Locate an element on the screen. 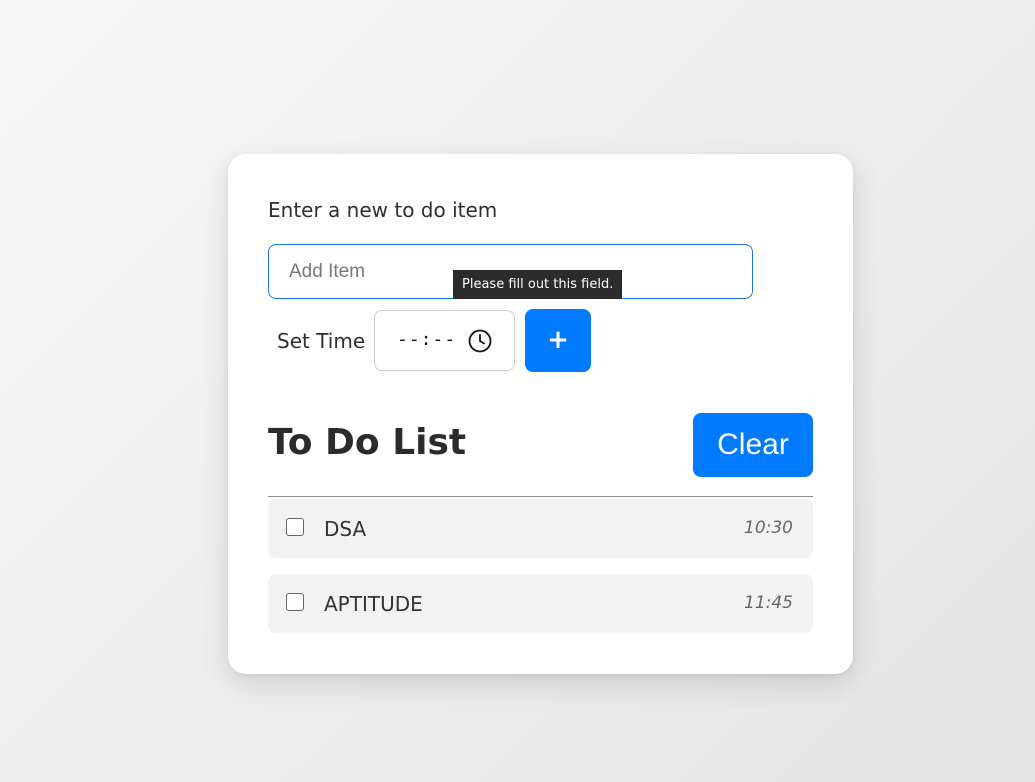 This screenshot has height=782, width=1035. todo-item-text: APTITUDE is located at coordinates (373, 604).